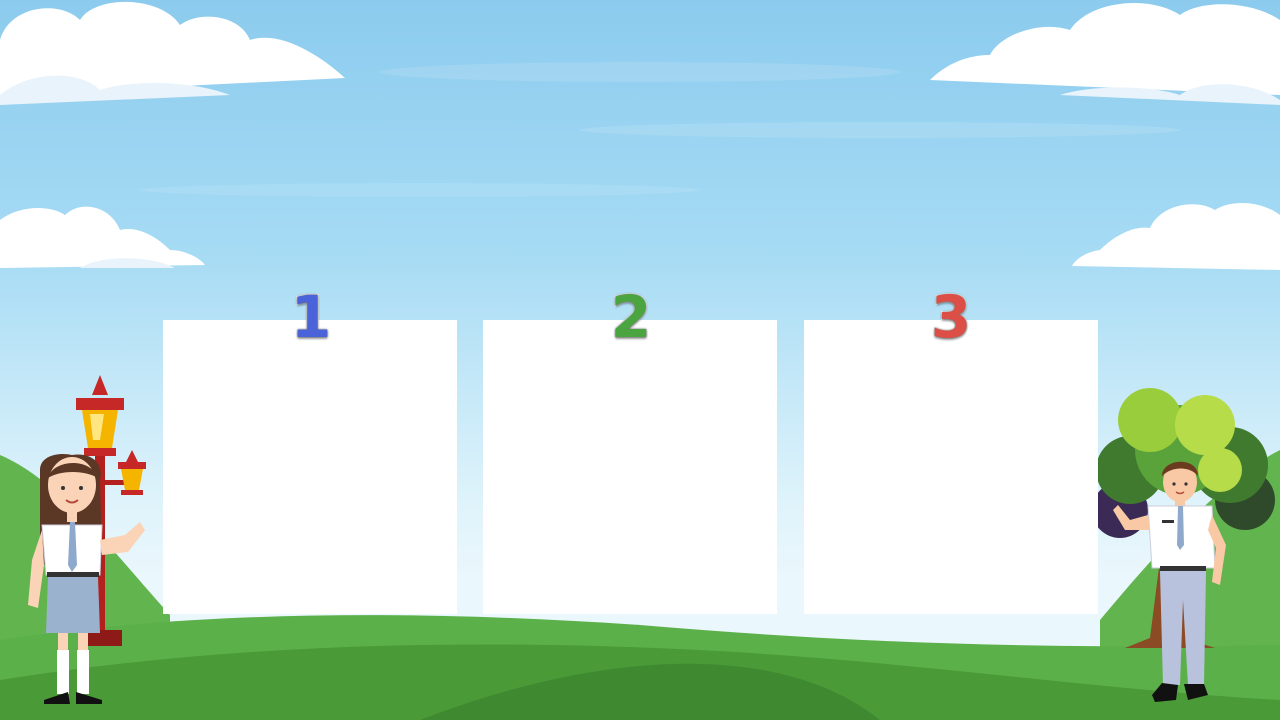  I want to click on content-box-1-body, so click(310, 467).